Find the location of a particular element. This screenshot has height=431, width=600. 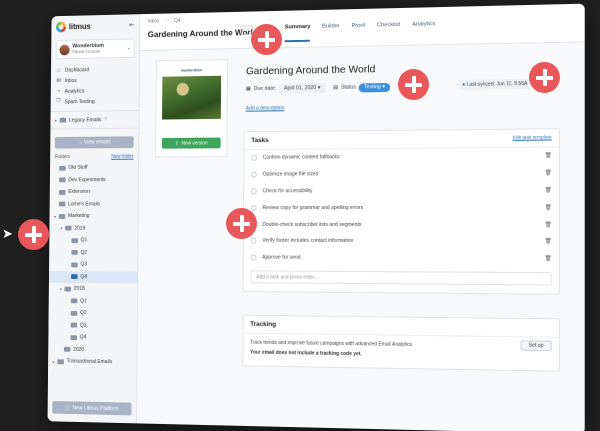

folder-tree-item: ▾ 2018 is located at coordinates (93, 289).